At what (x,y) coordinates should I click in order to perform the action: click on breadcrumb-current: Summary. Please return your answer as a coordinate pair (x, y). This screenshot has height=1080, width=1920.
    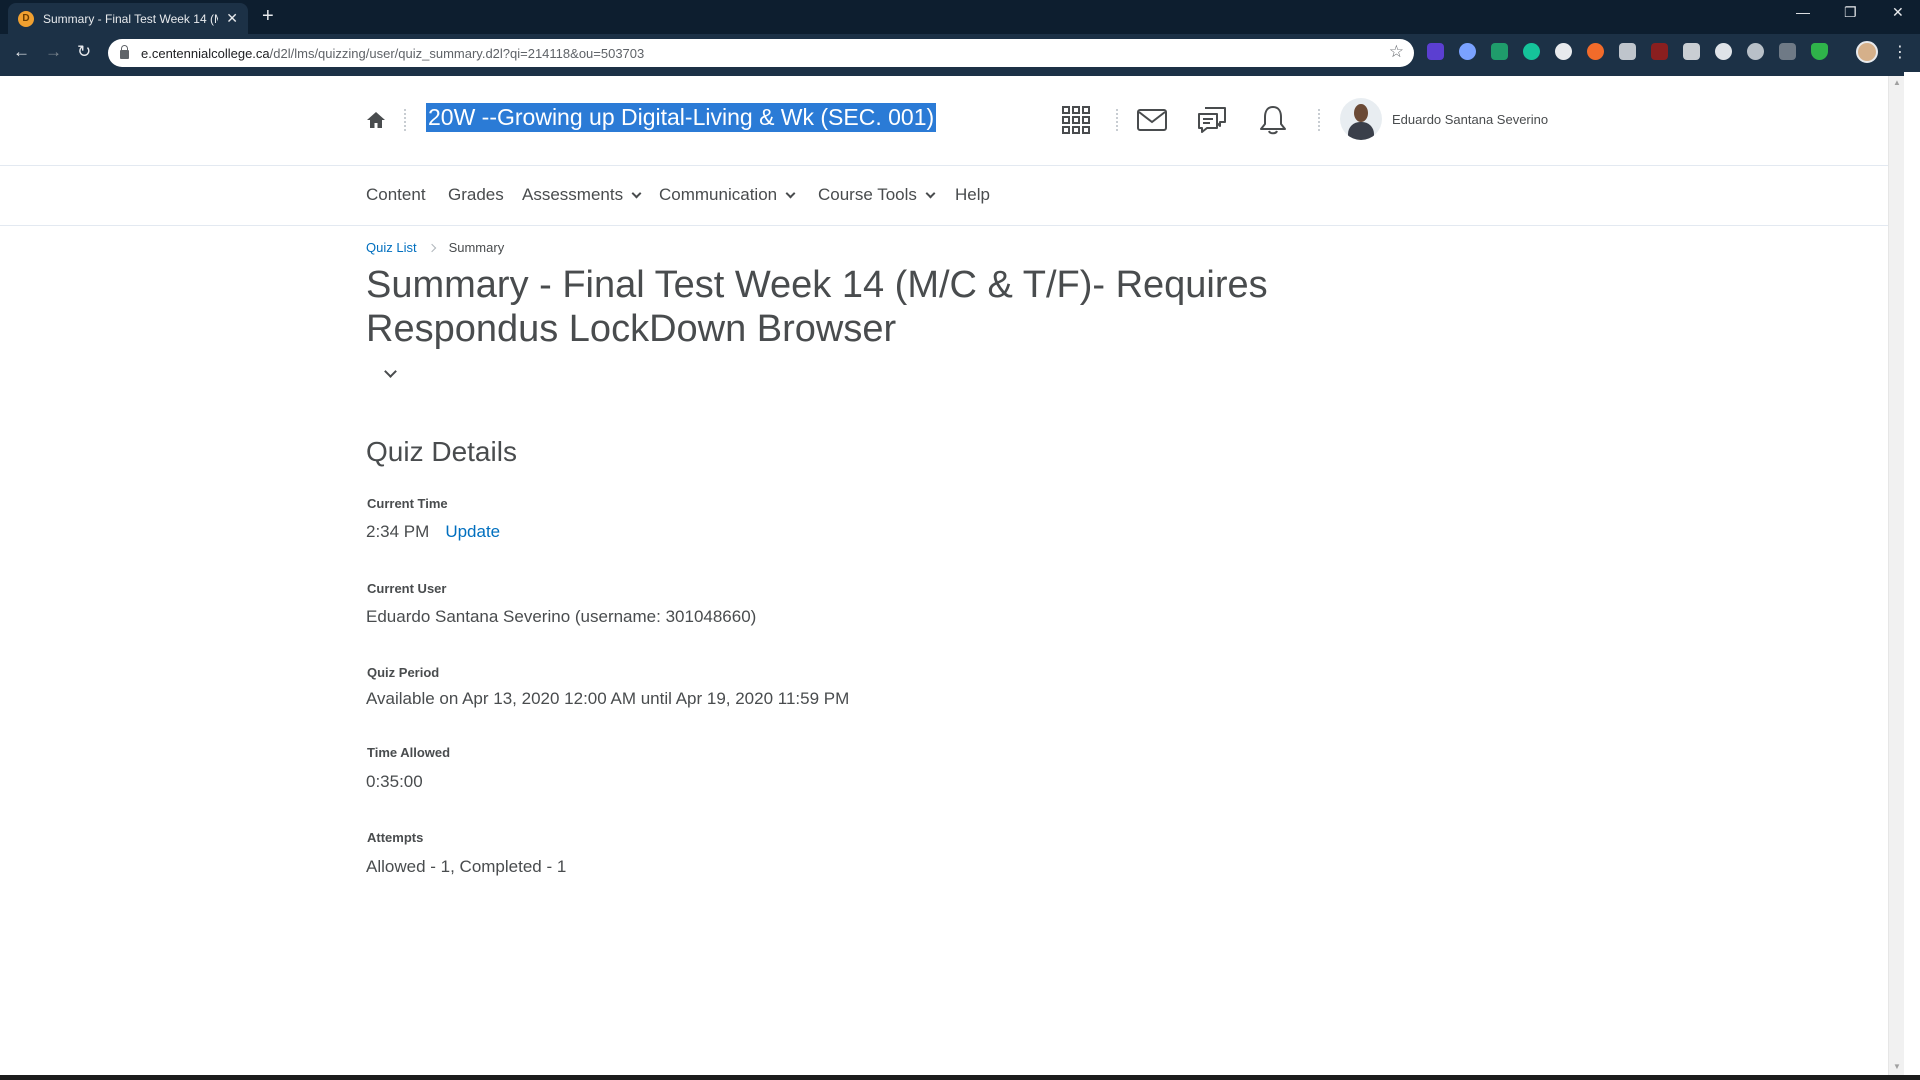
    Looking at the image, I should click on (476, 247).